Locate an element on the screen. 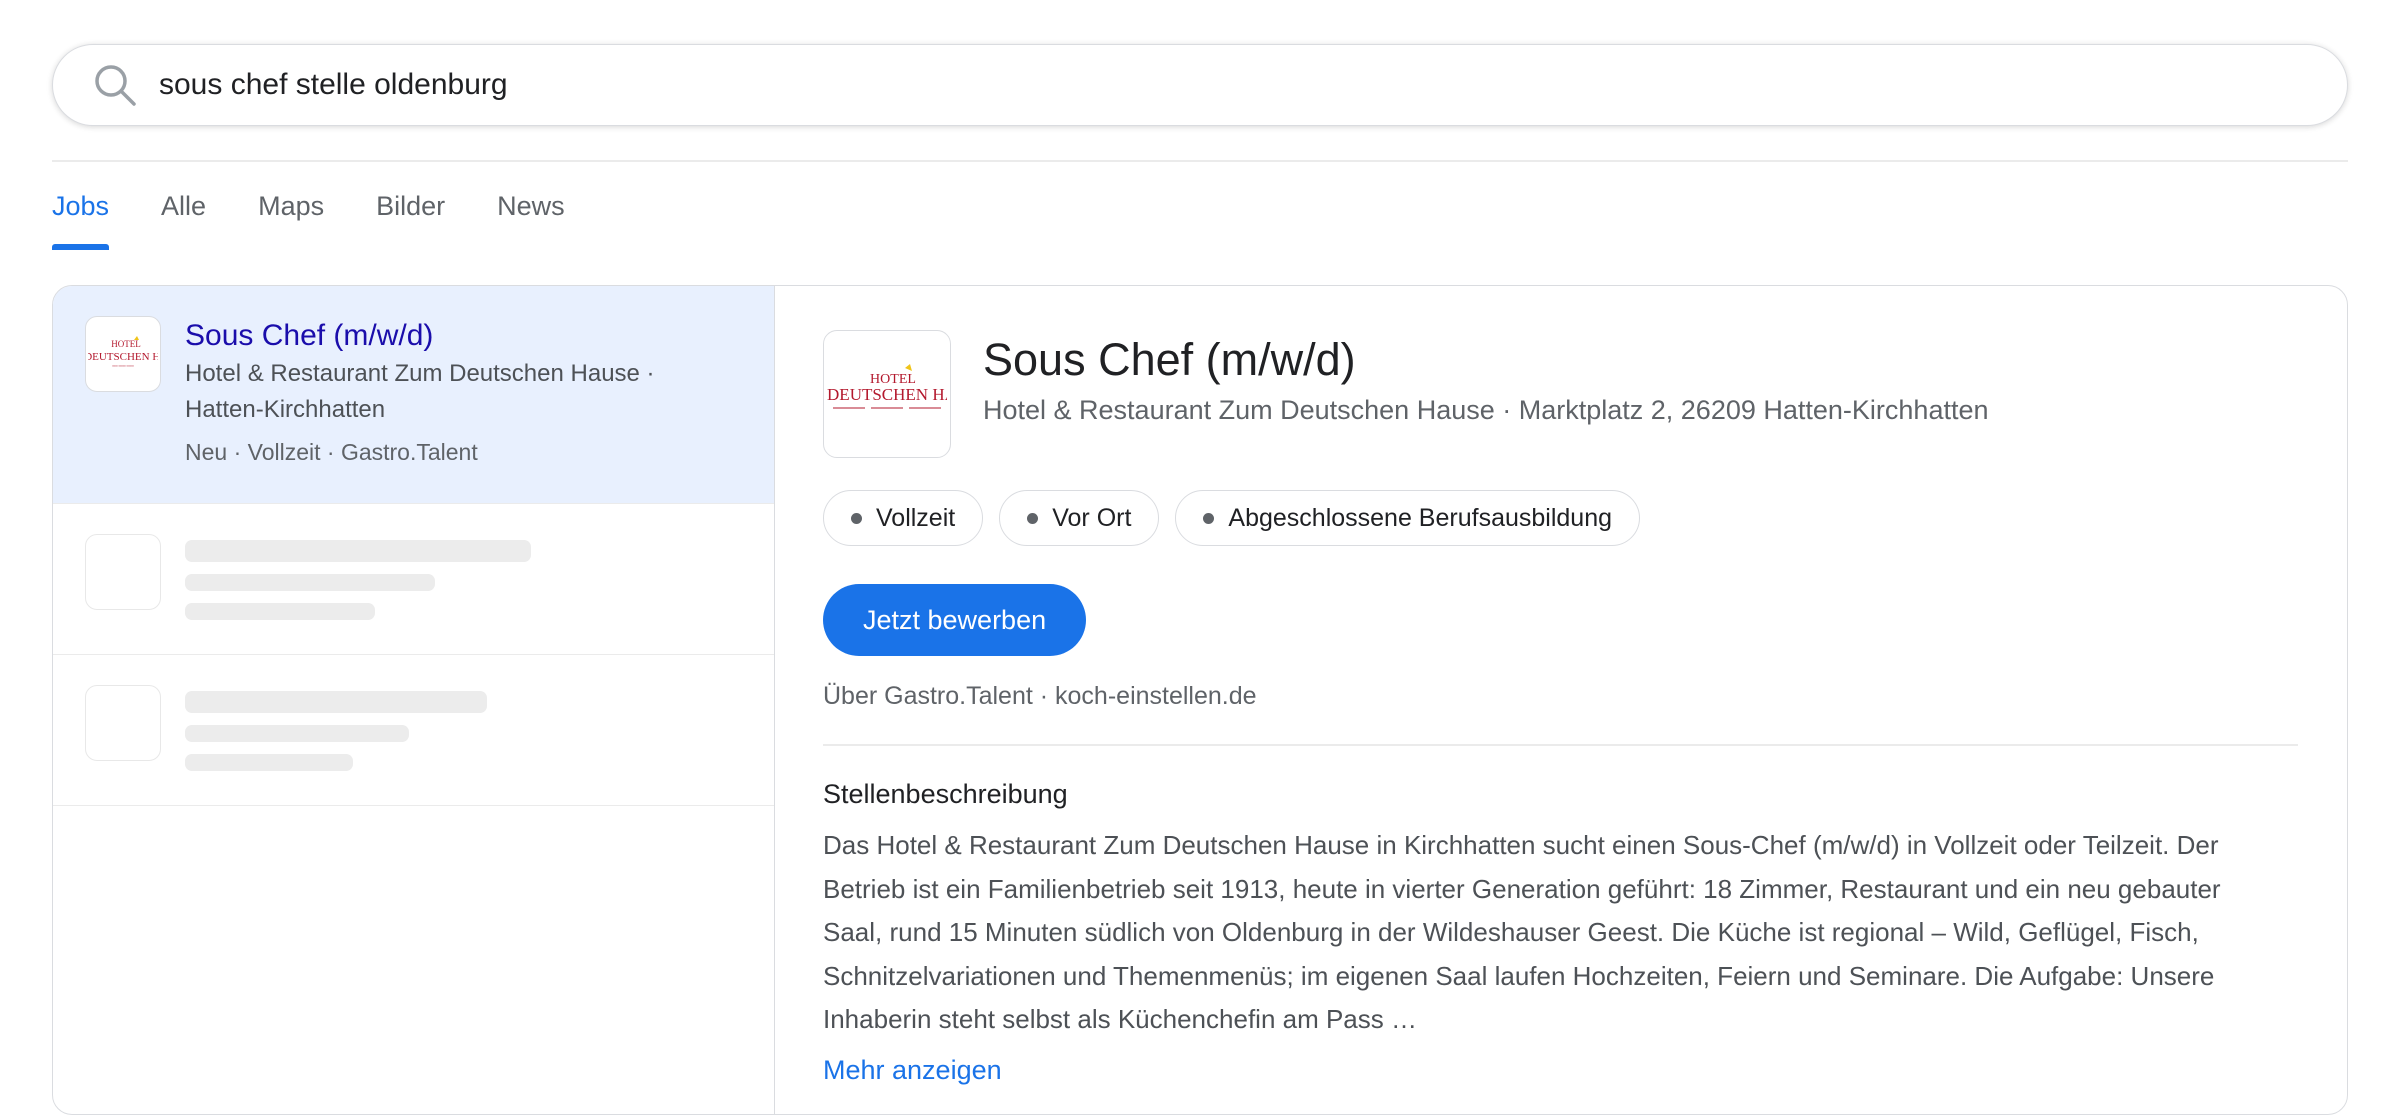 Image resolution: width=2400 pixels, height=1115 pixels. tab-bilder: Bilder is located at coordinates (410, 206).